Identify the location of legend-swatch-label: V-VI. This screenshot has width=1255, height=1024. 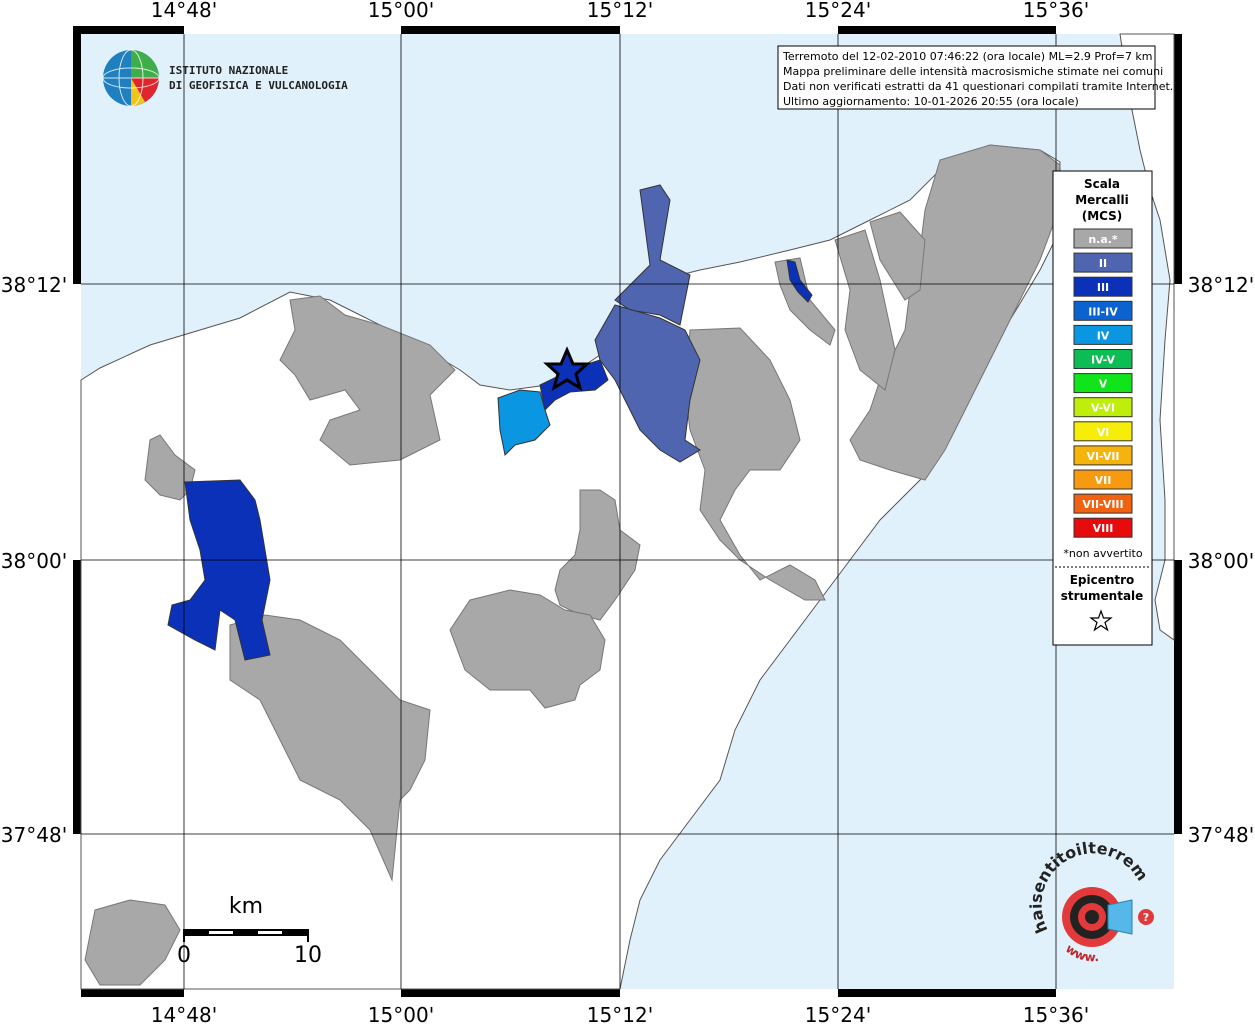
(1103, 408).